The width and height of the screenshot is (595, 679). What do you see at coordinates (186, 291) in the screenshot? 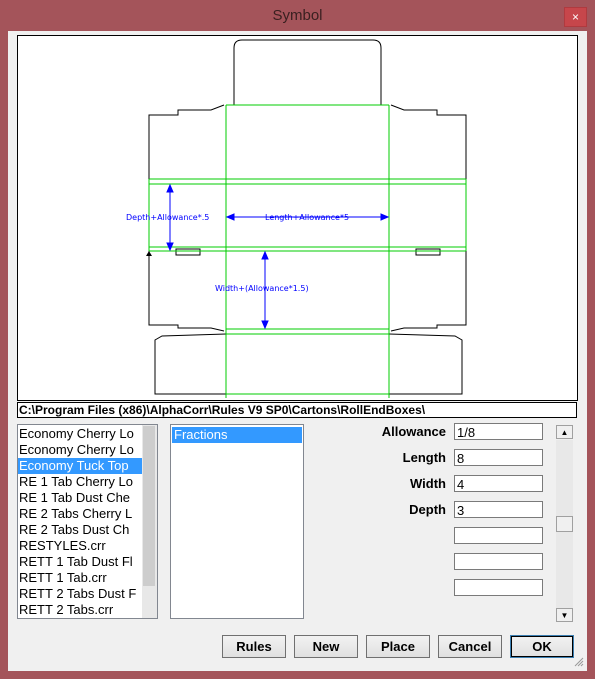
I see `left-bottom-flap` at bounding box center [186, 291].